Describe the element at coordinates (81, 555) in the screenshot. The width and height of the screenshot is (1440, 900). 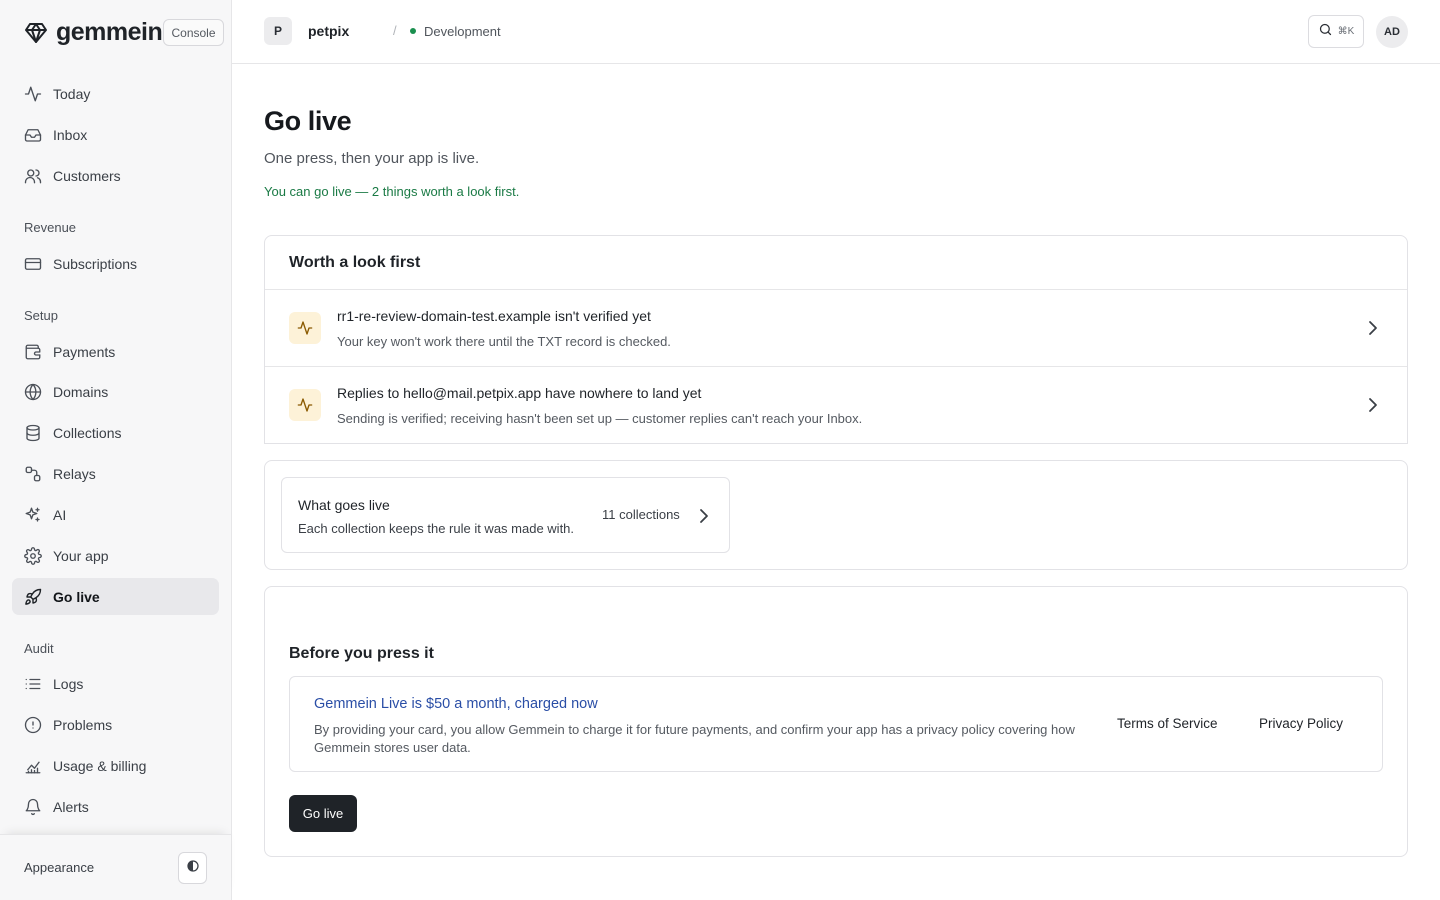
I see `sidebar-item-label: Your app` at that location.